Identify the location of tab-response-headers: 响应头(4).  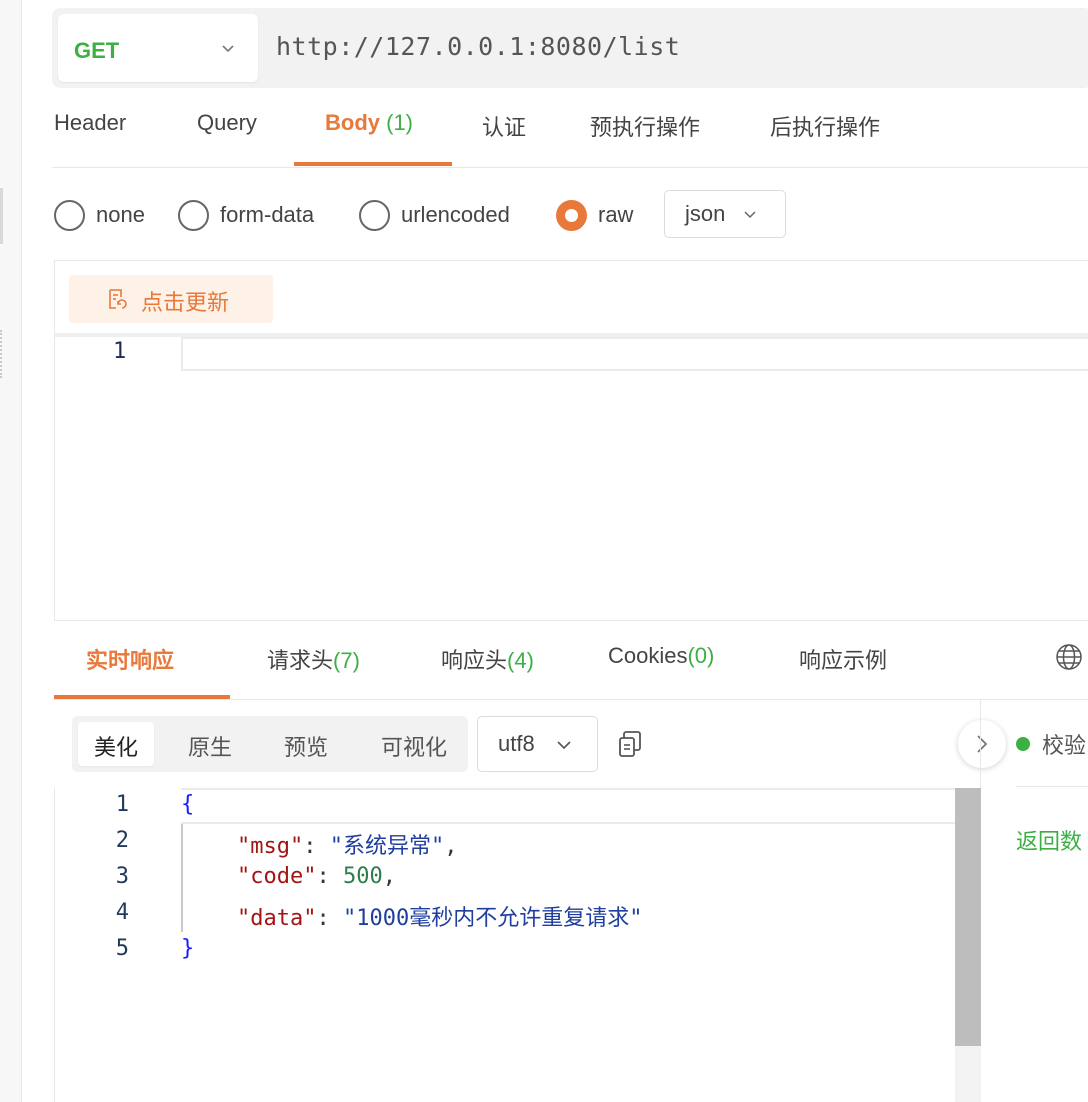
(487, 659).